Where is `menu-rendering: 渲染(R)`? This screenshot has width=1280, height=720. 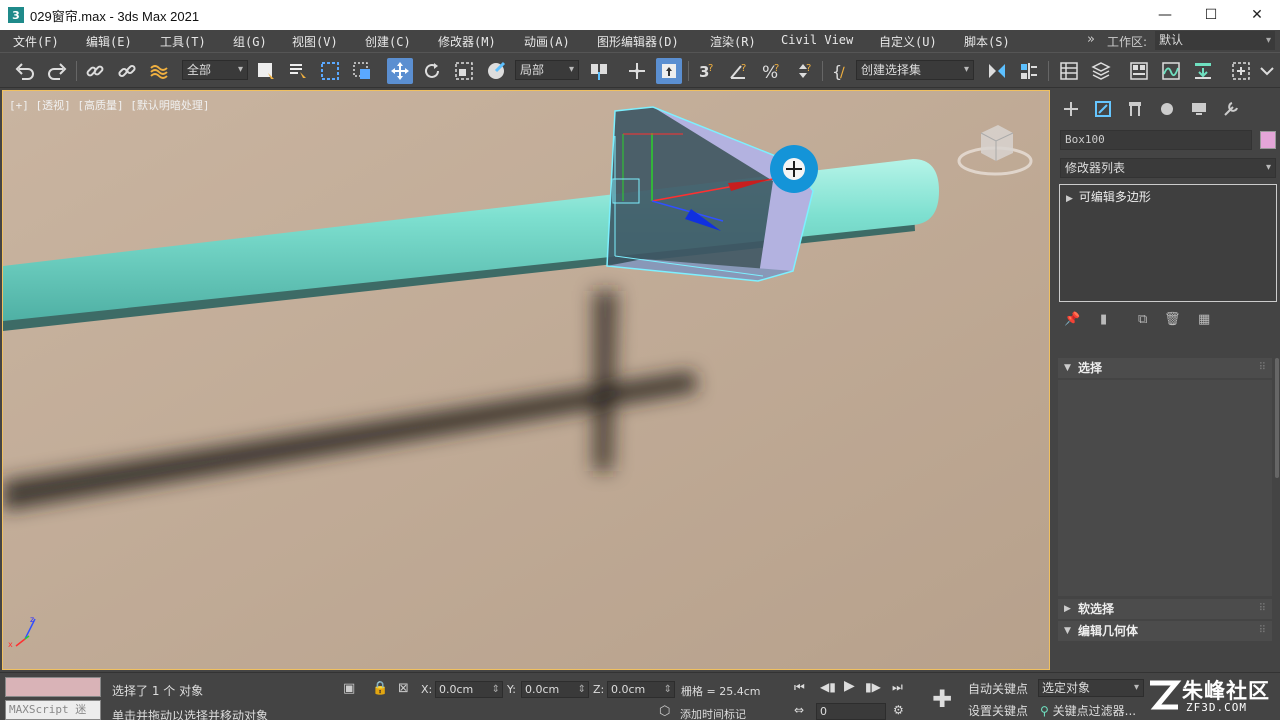 menu-rendering: 渲染(R) is located at coordinates (733, 41).